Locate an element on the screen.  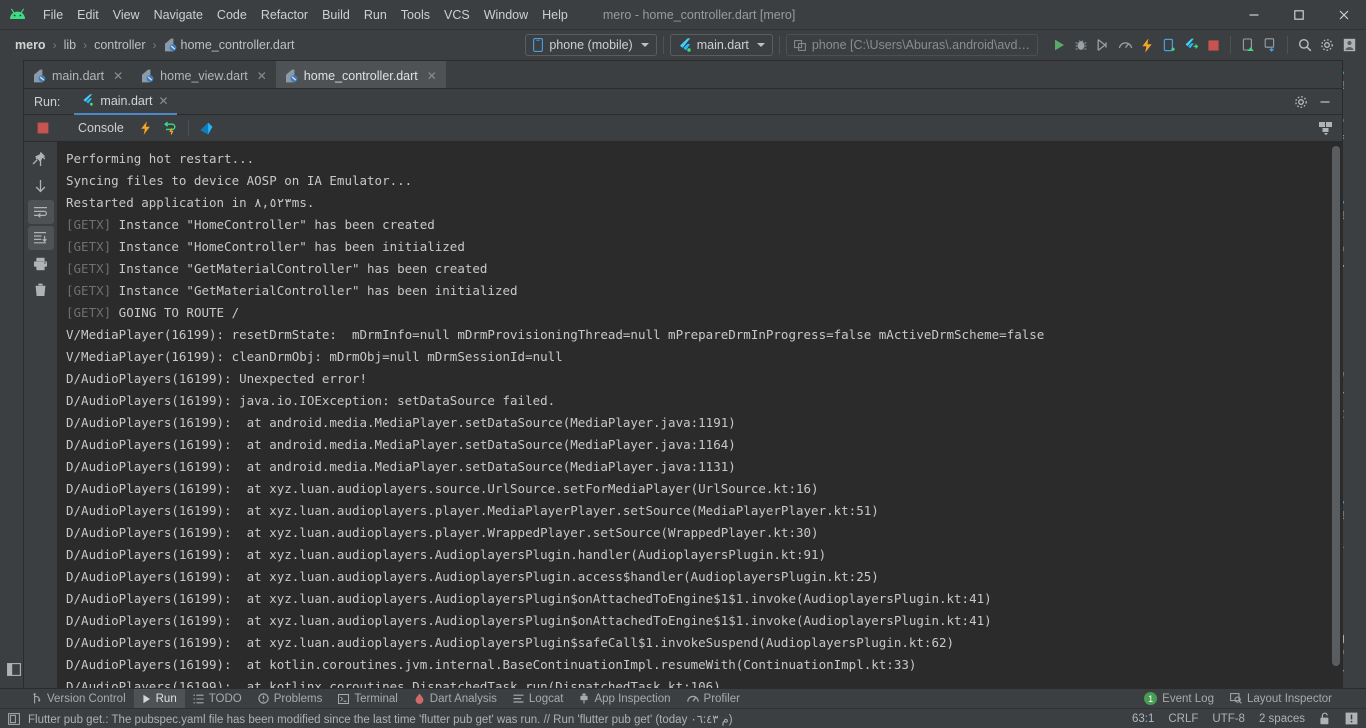
menu-file: File is located at coordinates (53, 15).